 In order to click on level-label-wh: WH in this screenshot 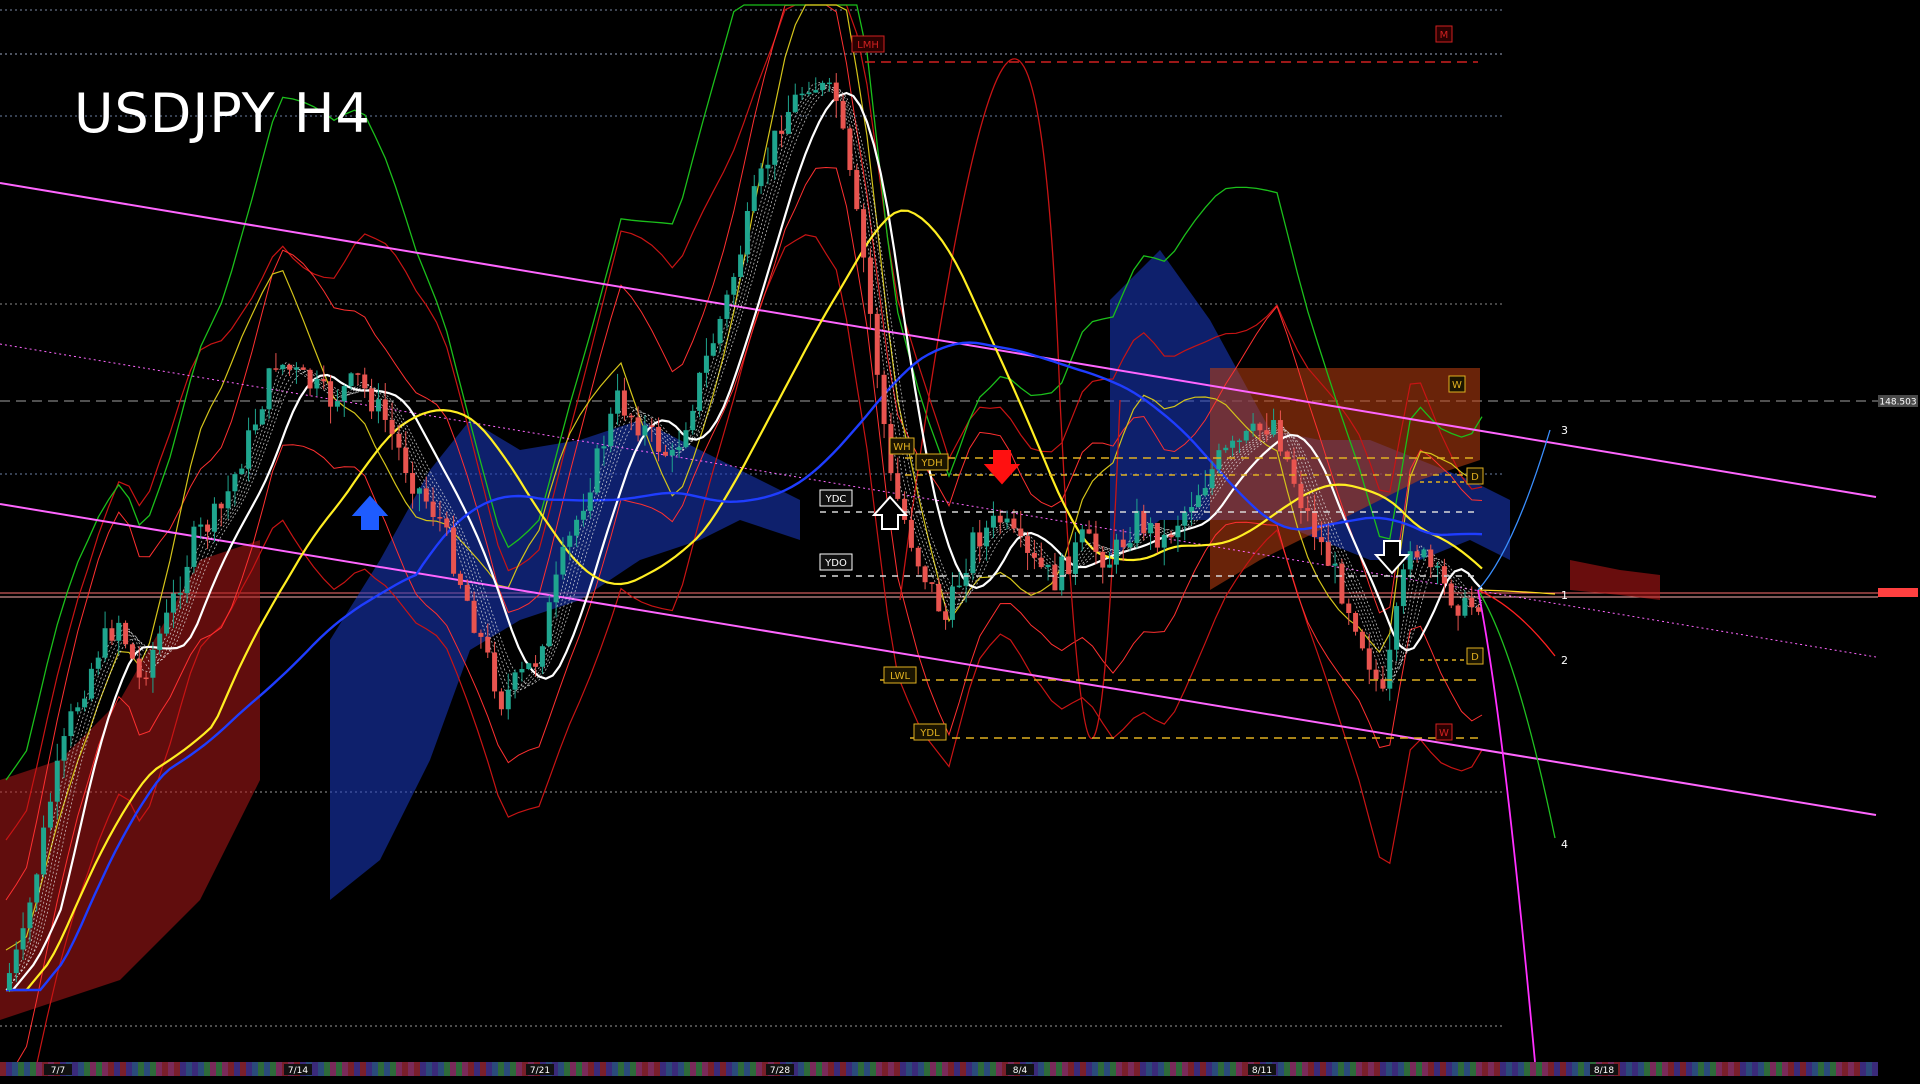, I will do `click(902, 446)`.